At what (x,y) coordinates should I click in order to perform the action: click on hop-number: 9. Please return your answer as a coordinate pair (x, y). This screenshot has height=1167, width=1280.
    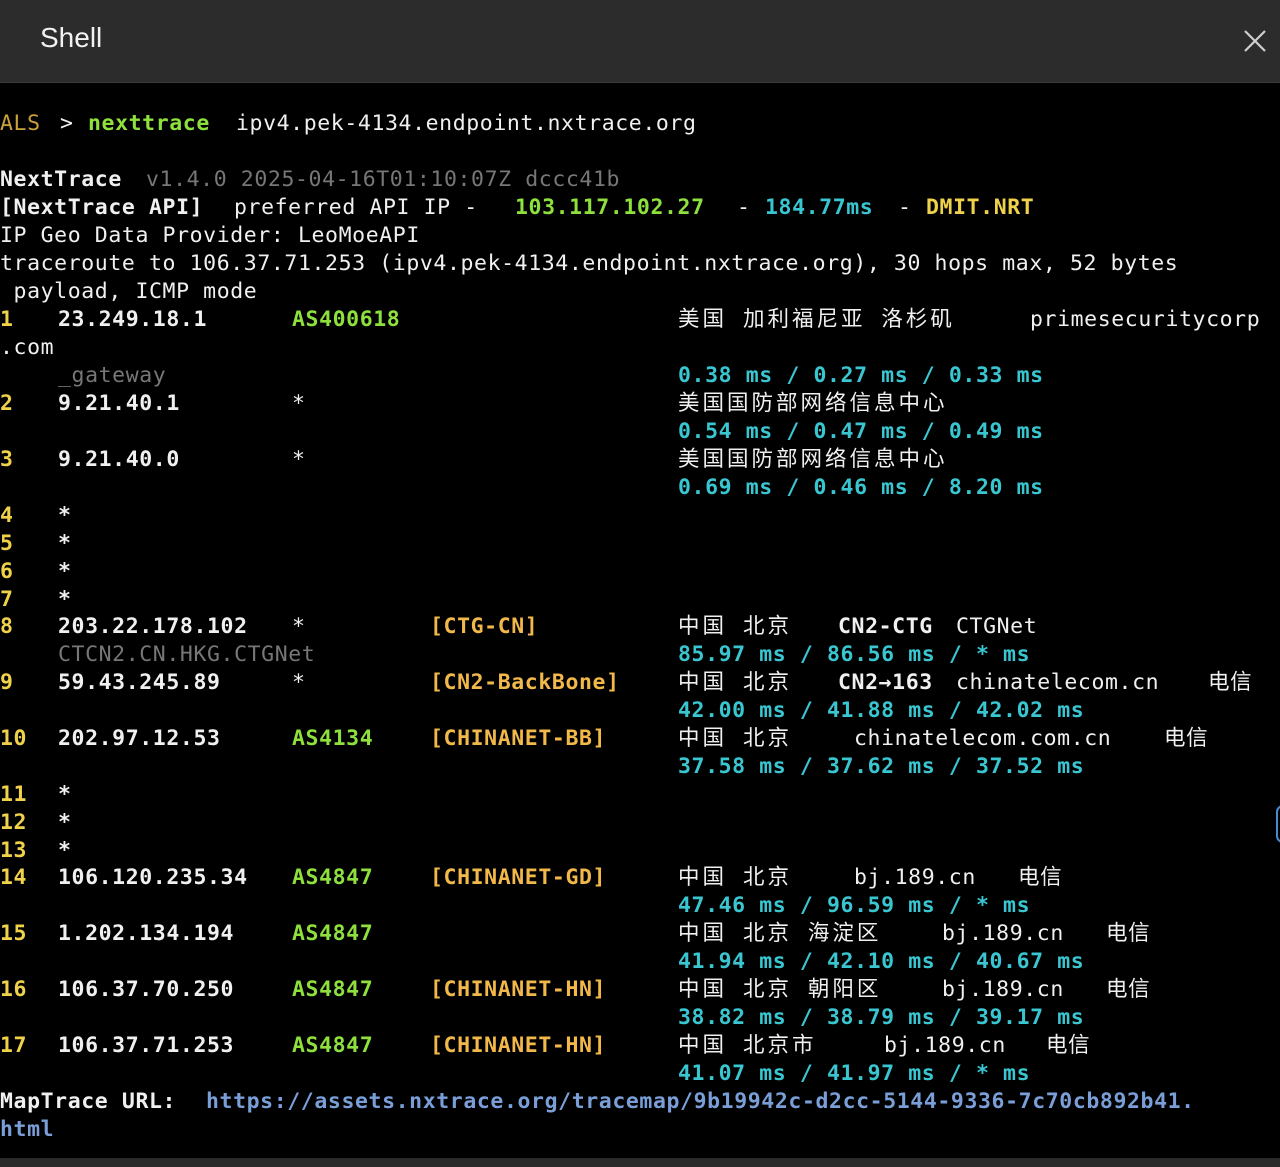
    Looking at the image, I should click on (7, 682).